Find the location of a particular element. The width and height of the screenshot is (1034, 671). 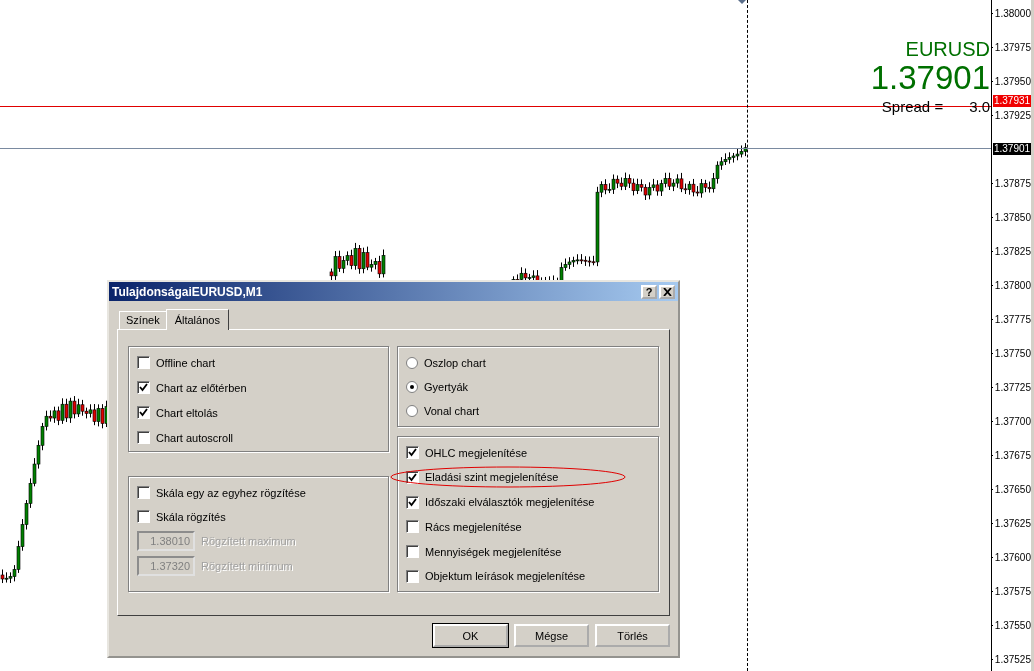

bid-price: 1.37901 is located at coordinates (930, 78).